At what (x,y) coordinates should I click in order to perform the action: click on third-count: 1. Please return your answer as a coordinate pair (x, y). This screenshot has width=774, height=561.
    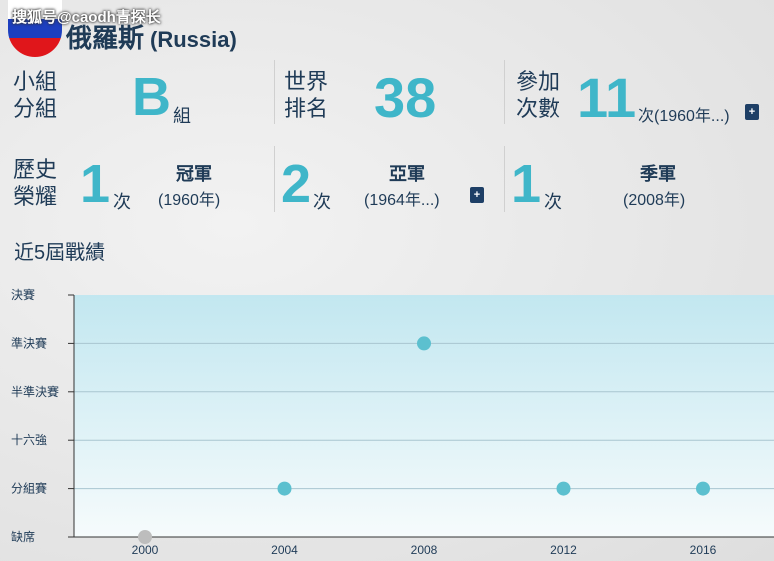
    Looking at the image, I should click on (526, 184).